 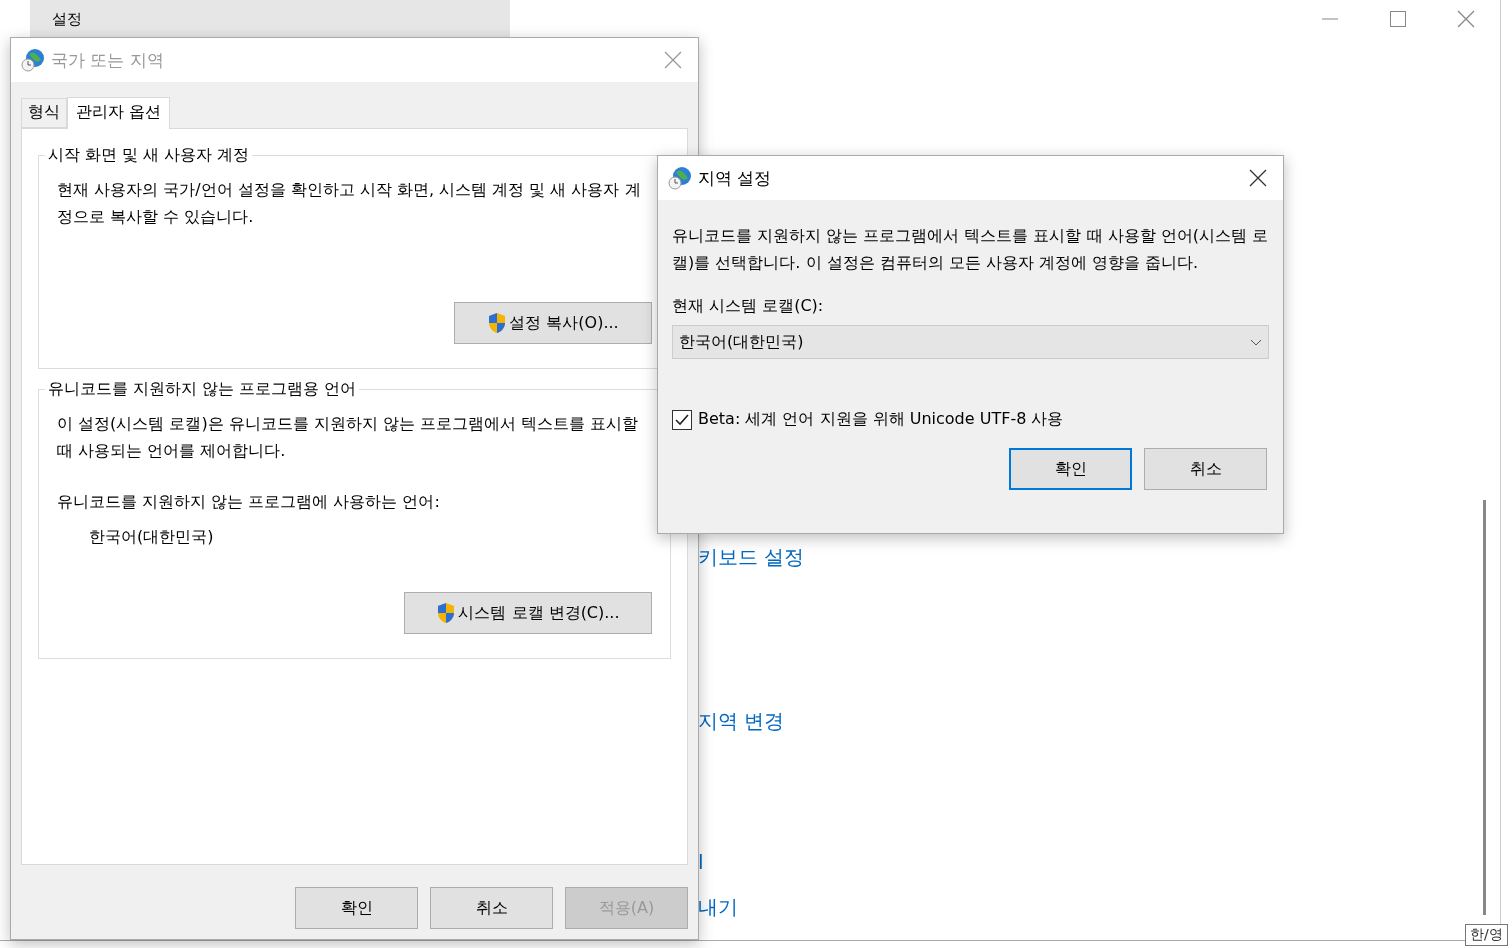 What do you see at coordinates (67, 19) in the screenshot?
I see `window-title: 설정` at bounding box center [67, 19].